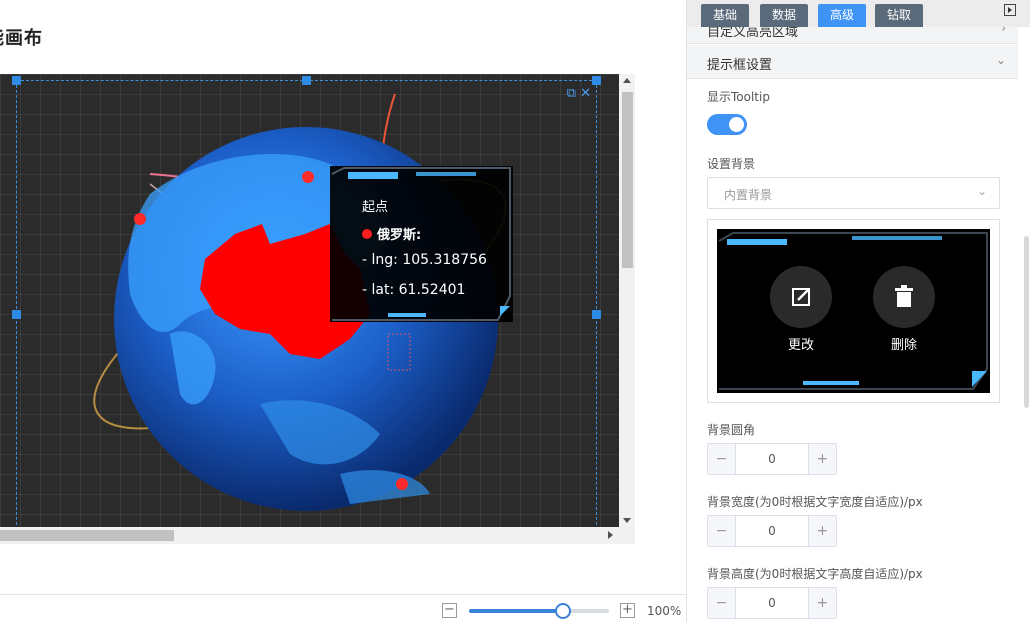 Image resolution: width=1030 pixels, height=622 pixels. I want to click on delete-bg-label: 删除, so click(903, 345).